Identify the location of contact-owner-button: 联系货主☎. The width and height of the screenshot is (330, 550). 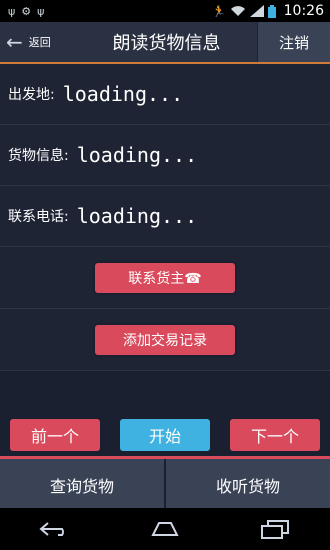
(165, 277).